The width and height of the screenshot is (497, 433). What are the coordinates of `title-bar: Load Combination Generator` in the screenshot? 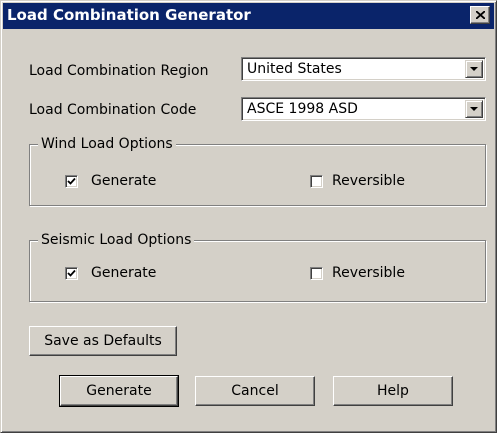 It's located at (248, 16).